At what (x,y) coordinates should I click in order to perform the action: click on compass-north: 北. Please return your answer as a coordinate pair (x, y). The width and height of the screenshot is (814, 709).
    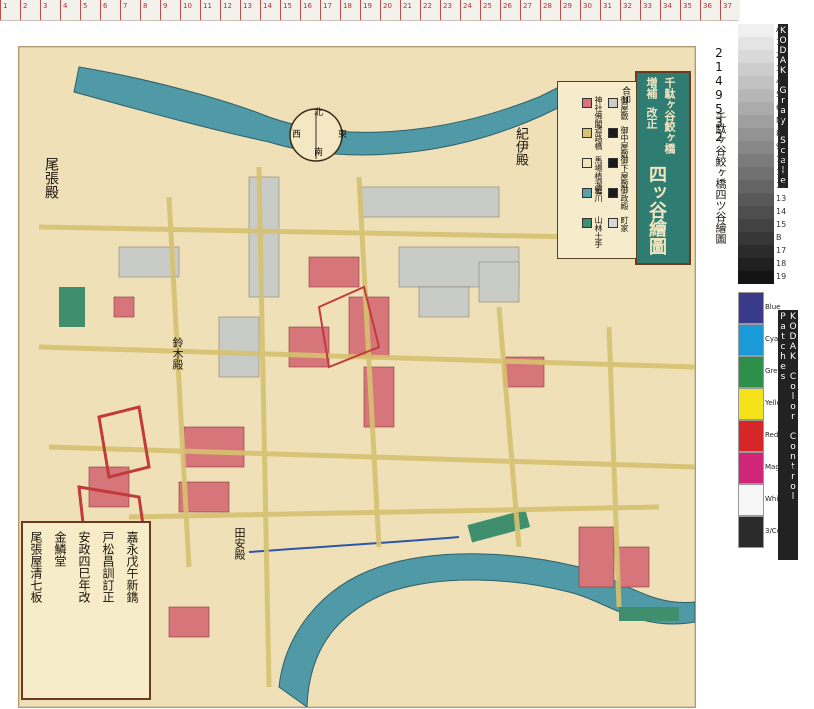
    Looking at the image, I should click on (317, 111).